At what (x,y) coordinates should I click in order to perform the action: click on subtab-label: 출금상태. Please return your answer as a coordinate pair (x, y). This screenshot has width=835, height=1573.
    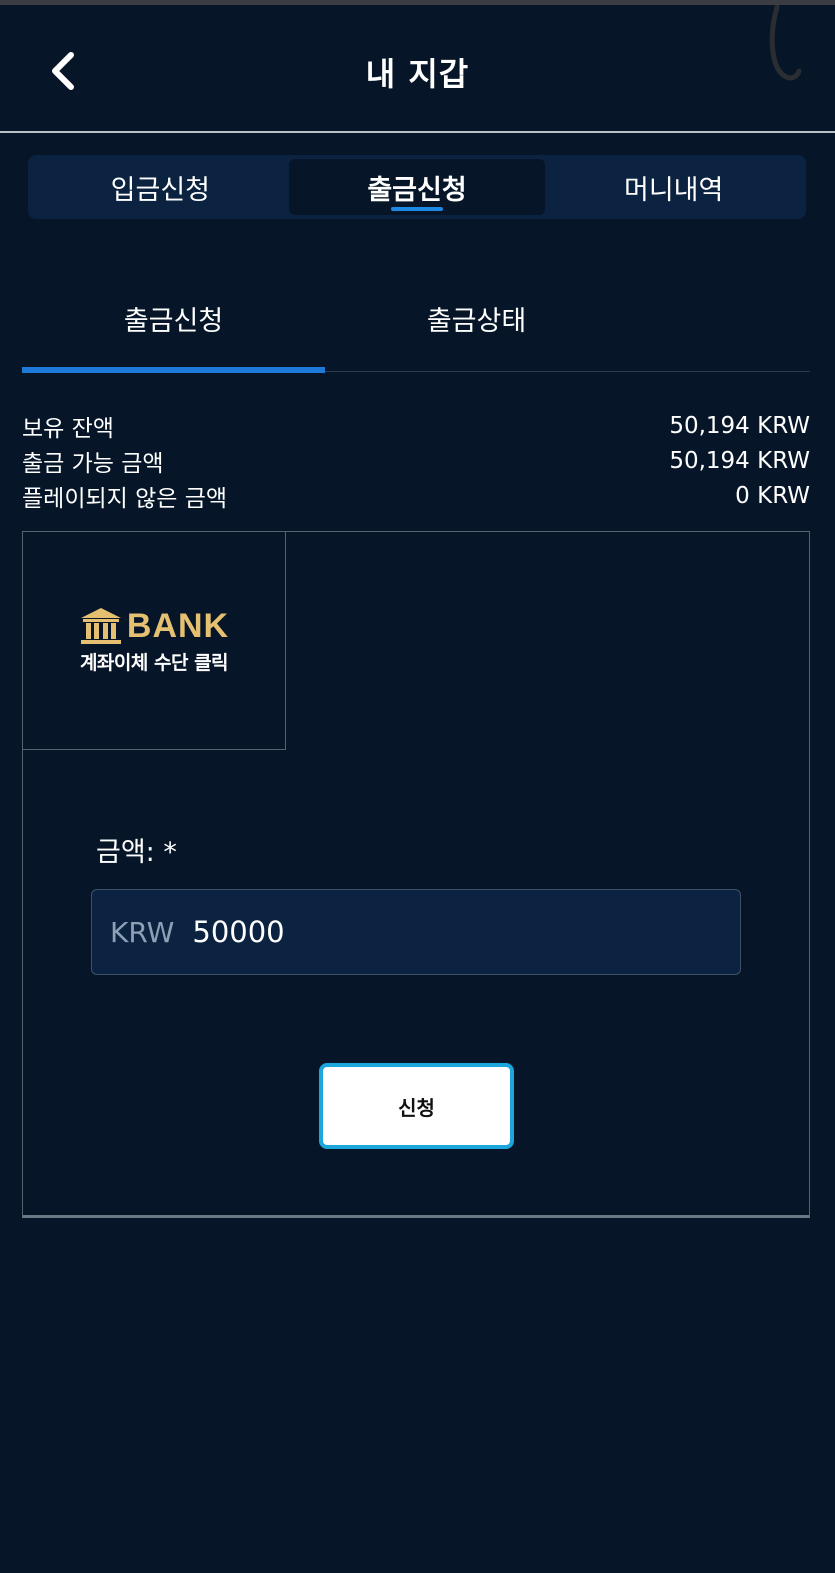
    Looking at the image, I should click on (476, 321).